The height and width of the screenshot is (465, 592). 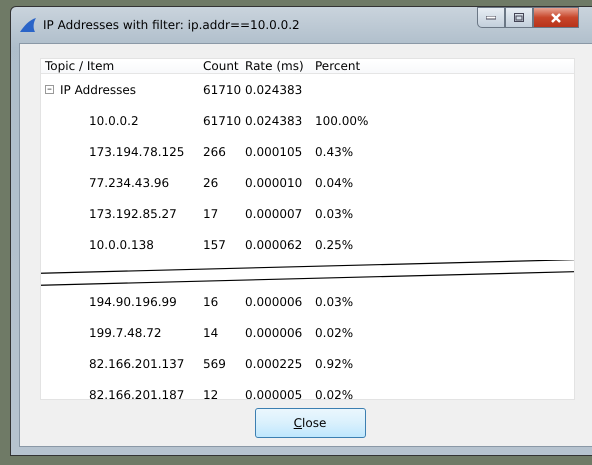 I want to click on table-cell-text: 157, so click(x=215, y=245).